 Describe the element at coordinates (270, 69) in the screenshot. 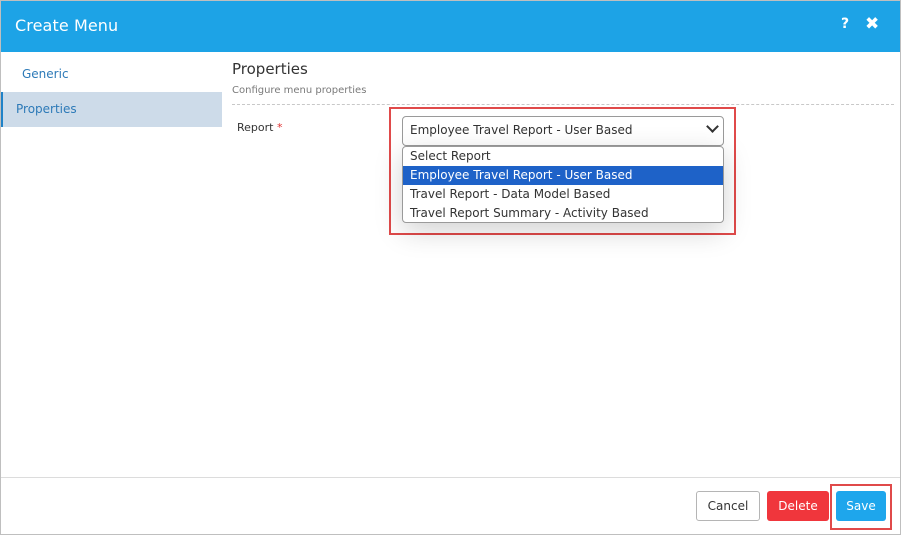

I see `section-title: Properties` at that location.